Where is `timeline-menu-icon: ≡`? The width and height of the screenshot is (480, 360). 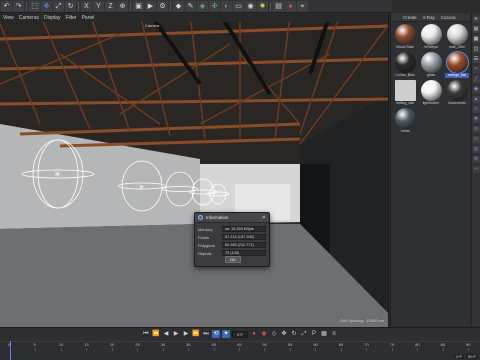
timeline-menu-icon: ≡ is located at coordinates (334, 334).